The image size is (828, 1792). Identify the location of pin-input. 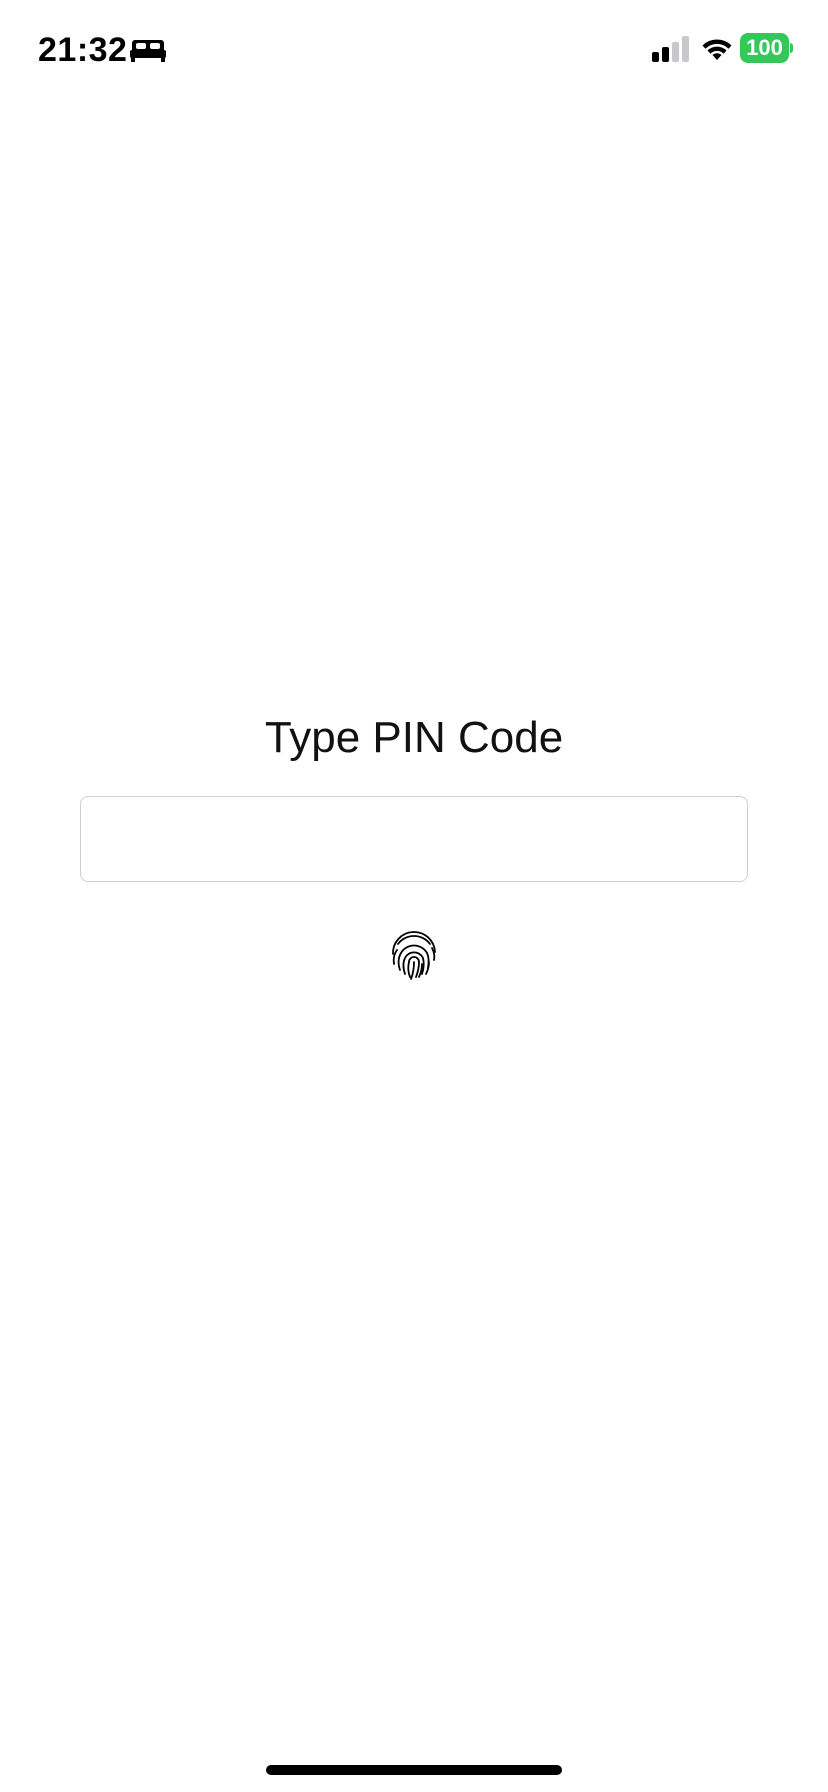
(414, 839).